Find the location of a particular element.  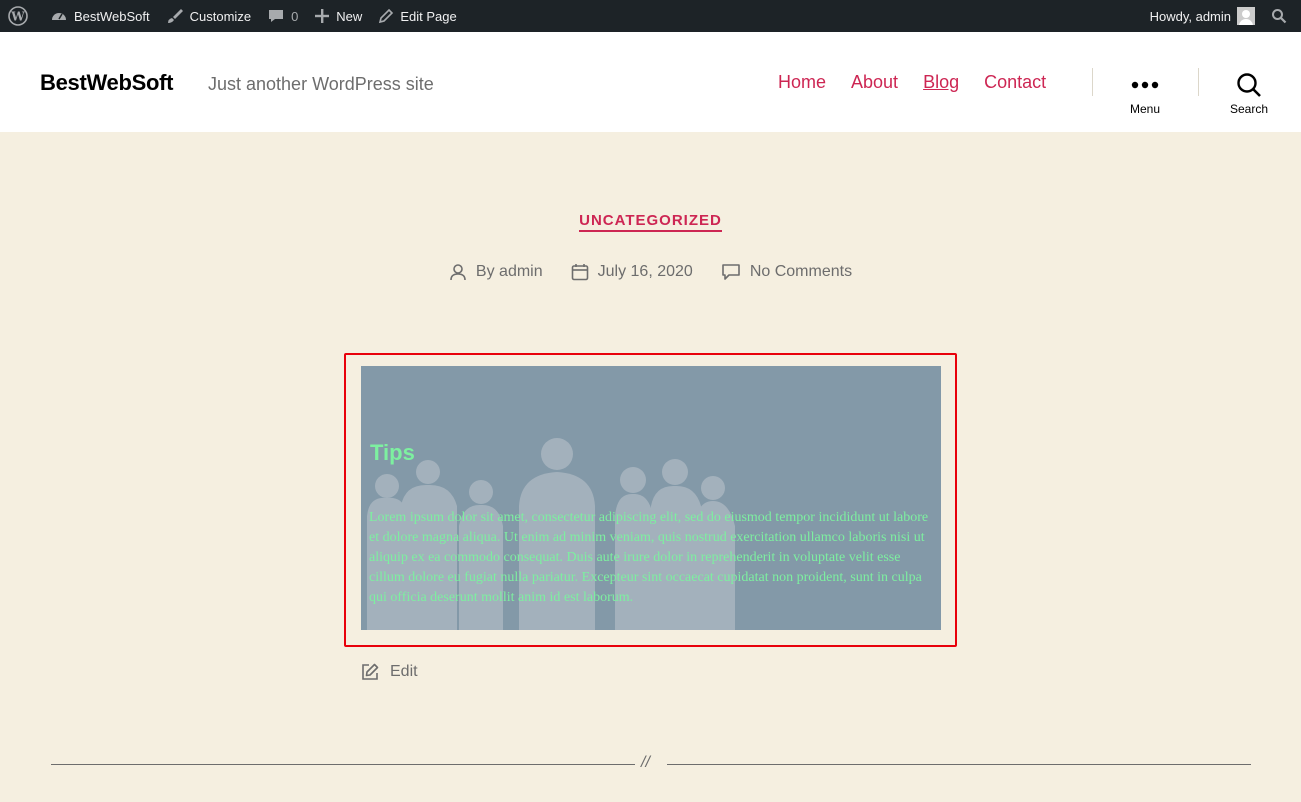

post-author: By admin is located at coordinates (496, 272).